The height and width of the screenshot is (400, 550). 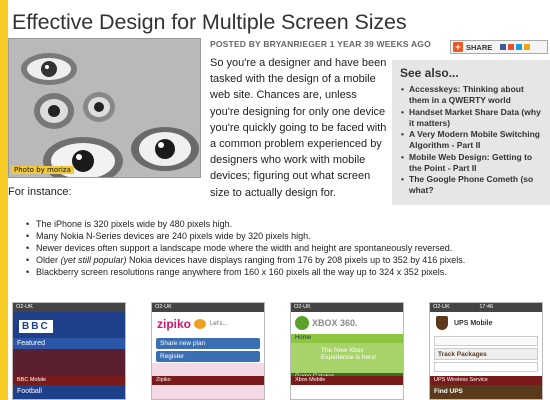 I want to click on fact-older-prefix: Older, so click(x=48, y=260).